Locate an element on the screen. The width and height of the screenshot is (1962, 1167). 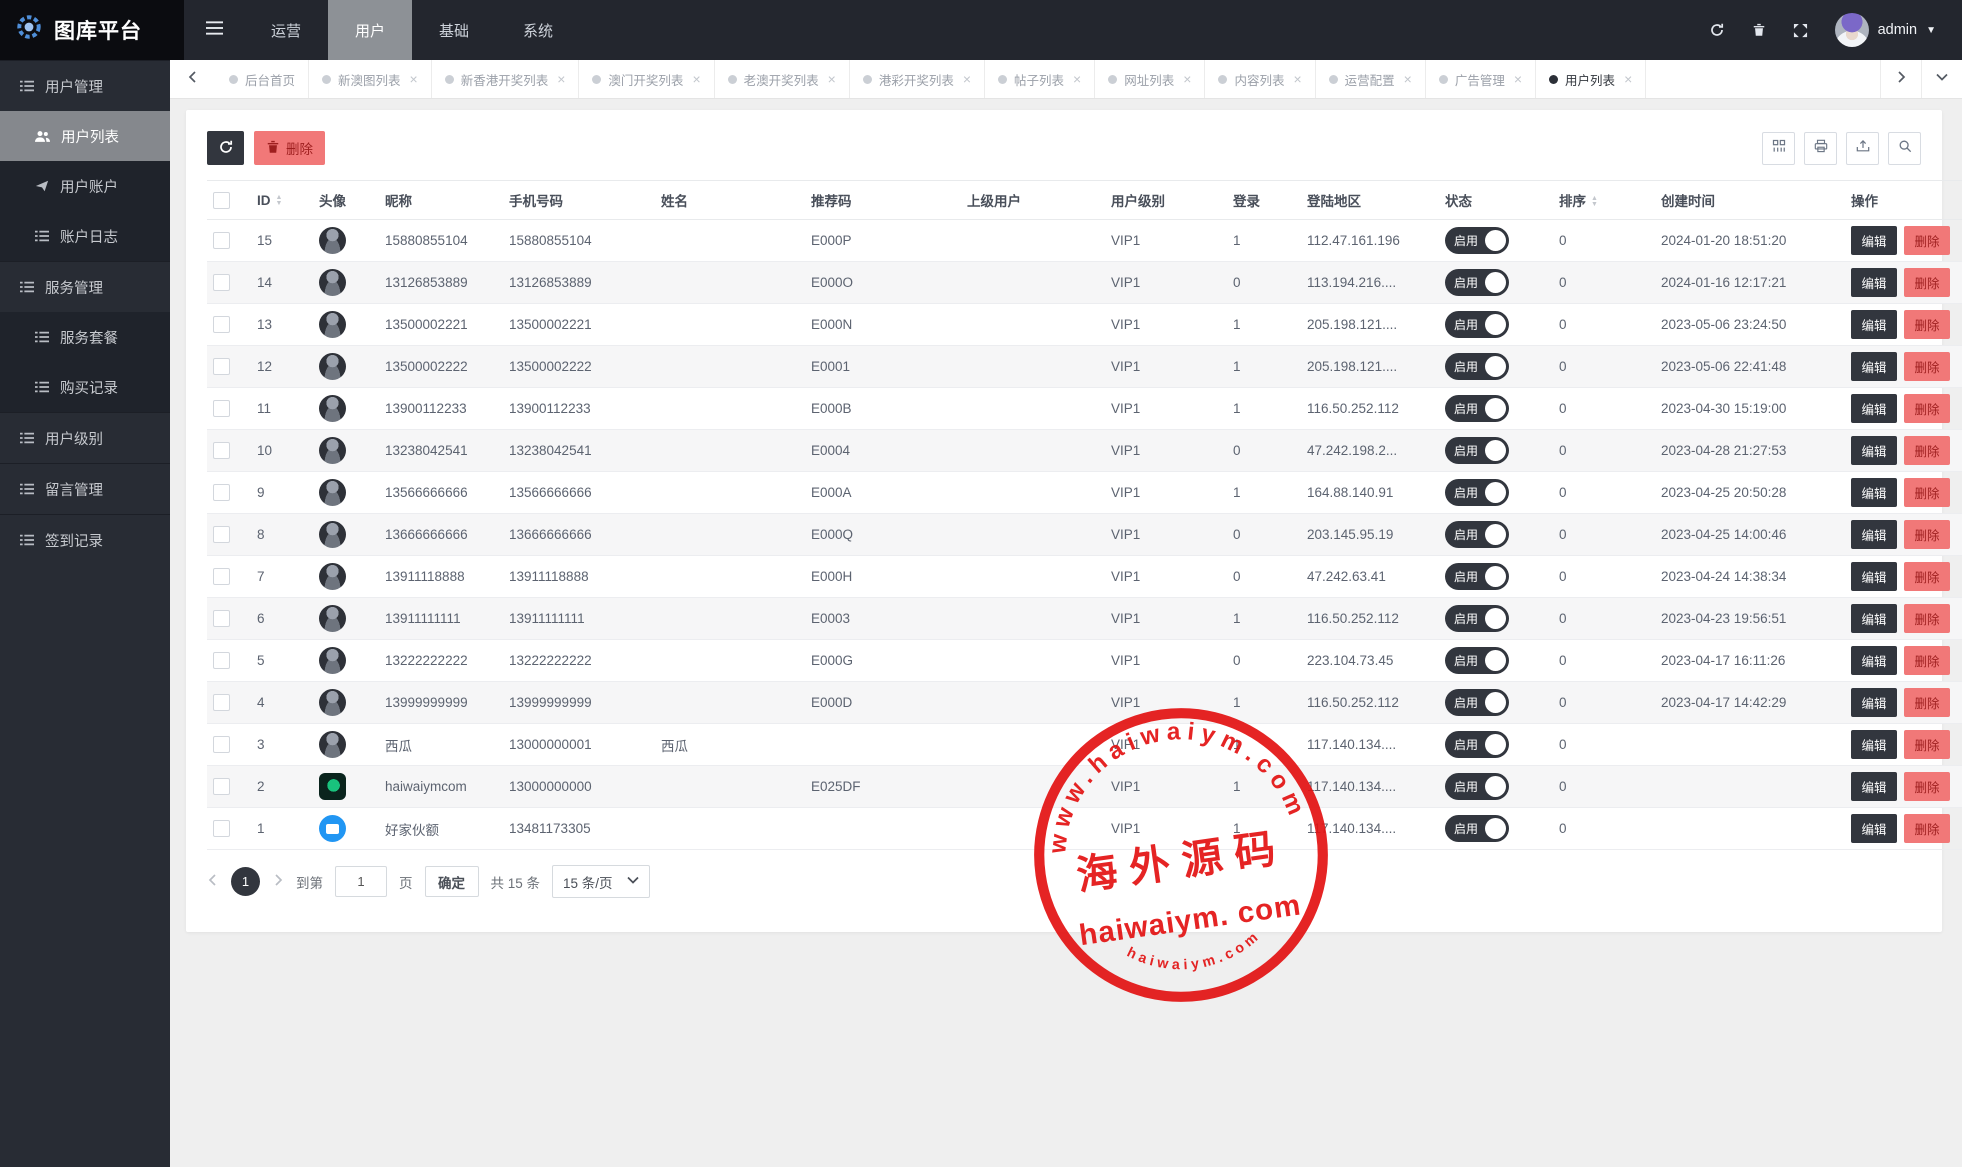
sidebar-item: 用户账户 is located at coordinates (85, 186).